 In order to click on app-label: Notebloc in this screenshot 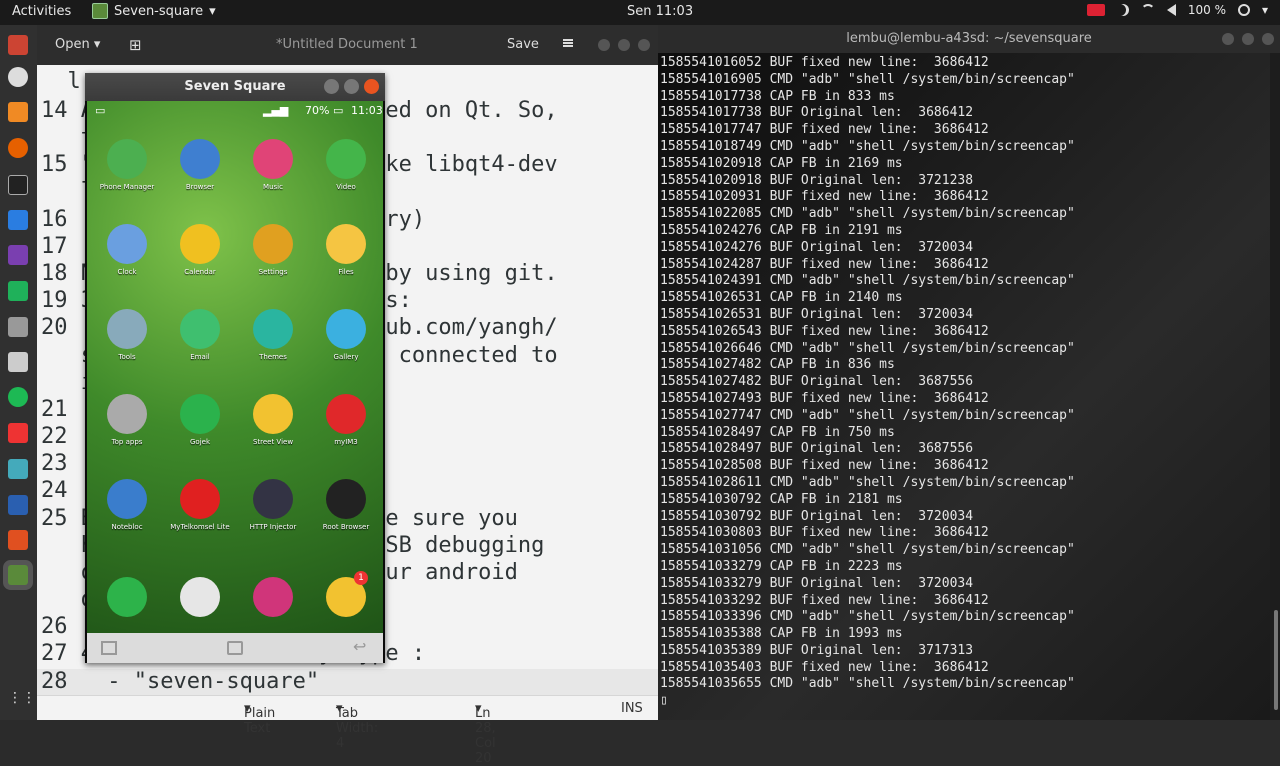, I will do `click(127, 527)`.